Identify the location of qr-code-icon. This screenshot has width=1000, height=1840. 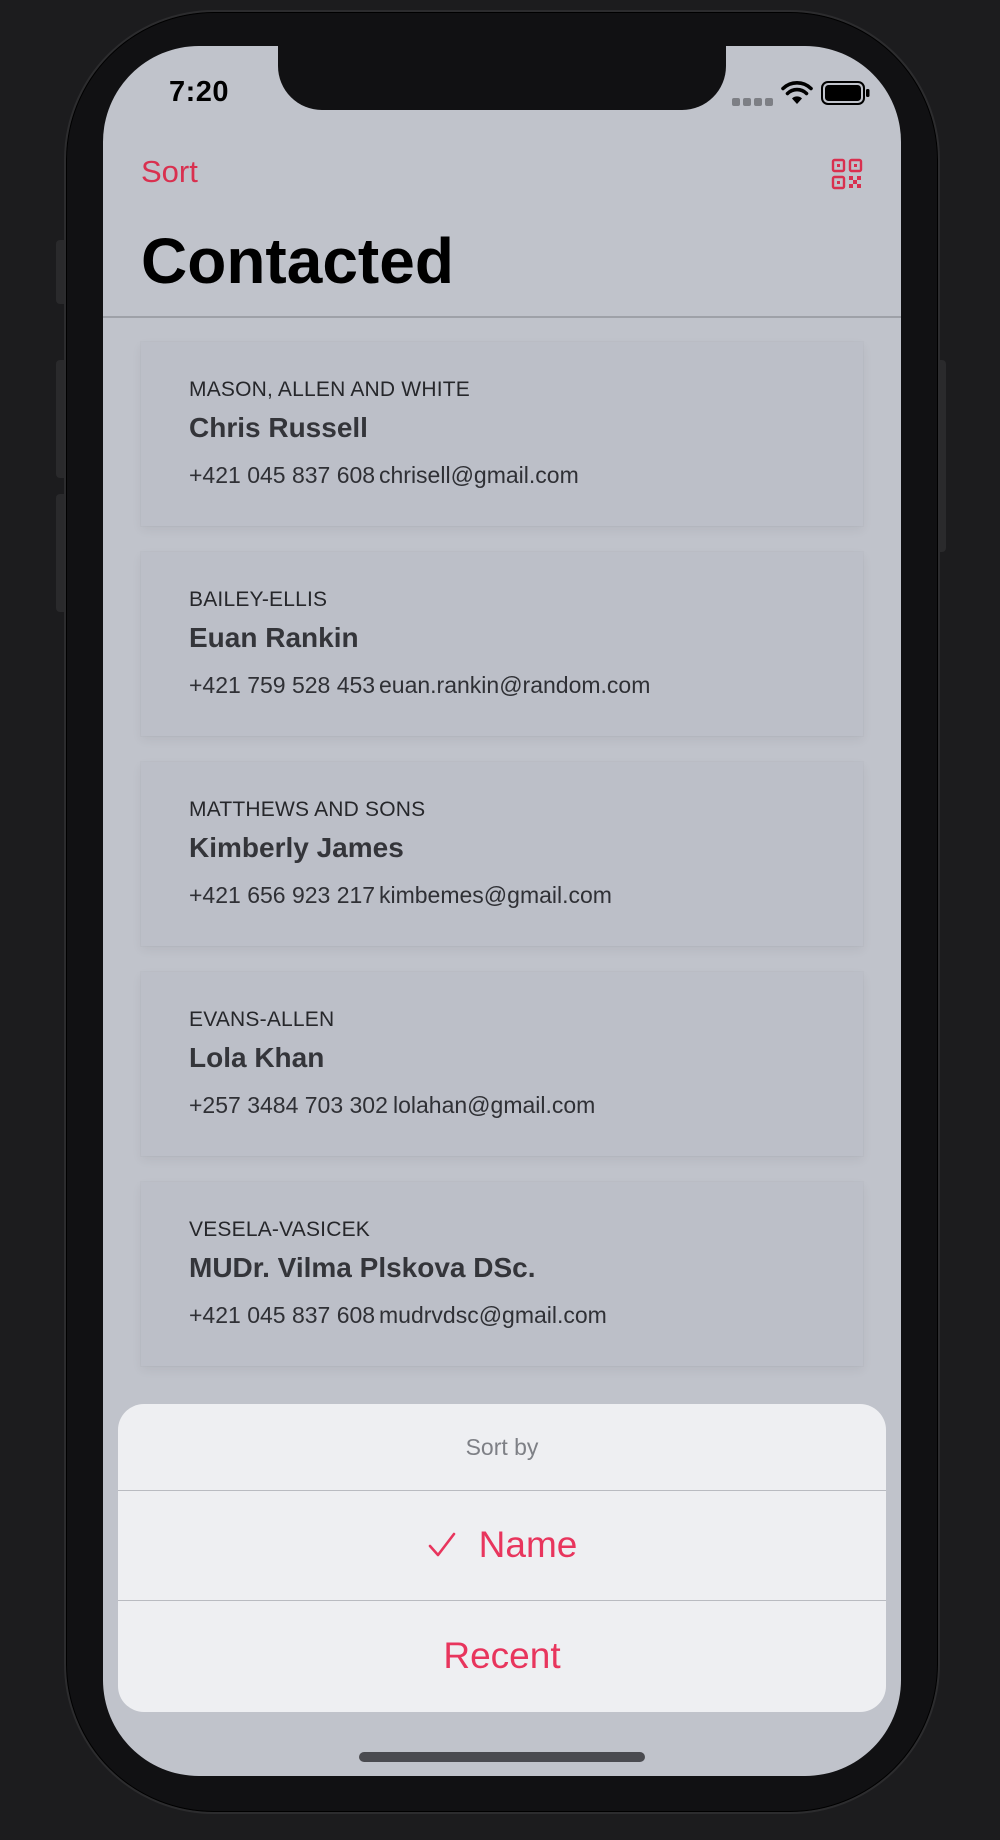
(847, 174).